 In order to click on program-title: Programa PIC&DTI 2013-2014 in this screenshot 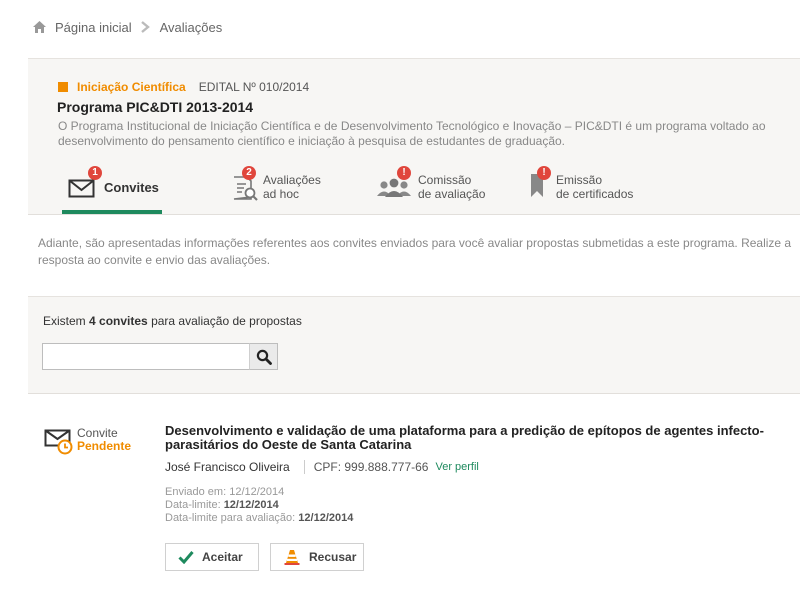, I will do `click(155, 107)`.